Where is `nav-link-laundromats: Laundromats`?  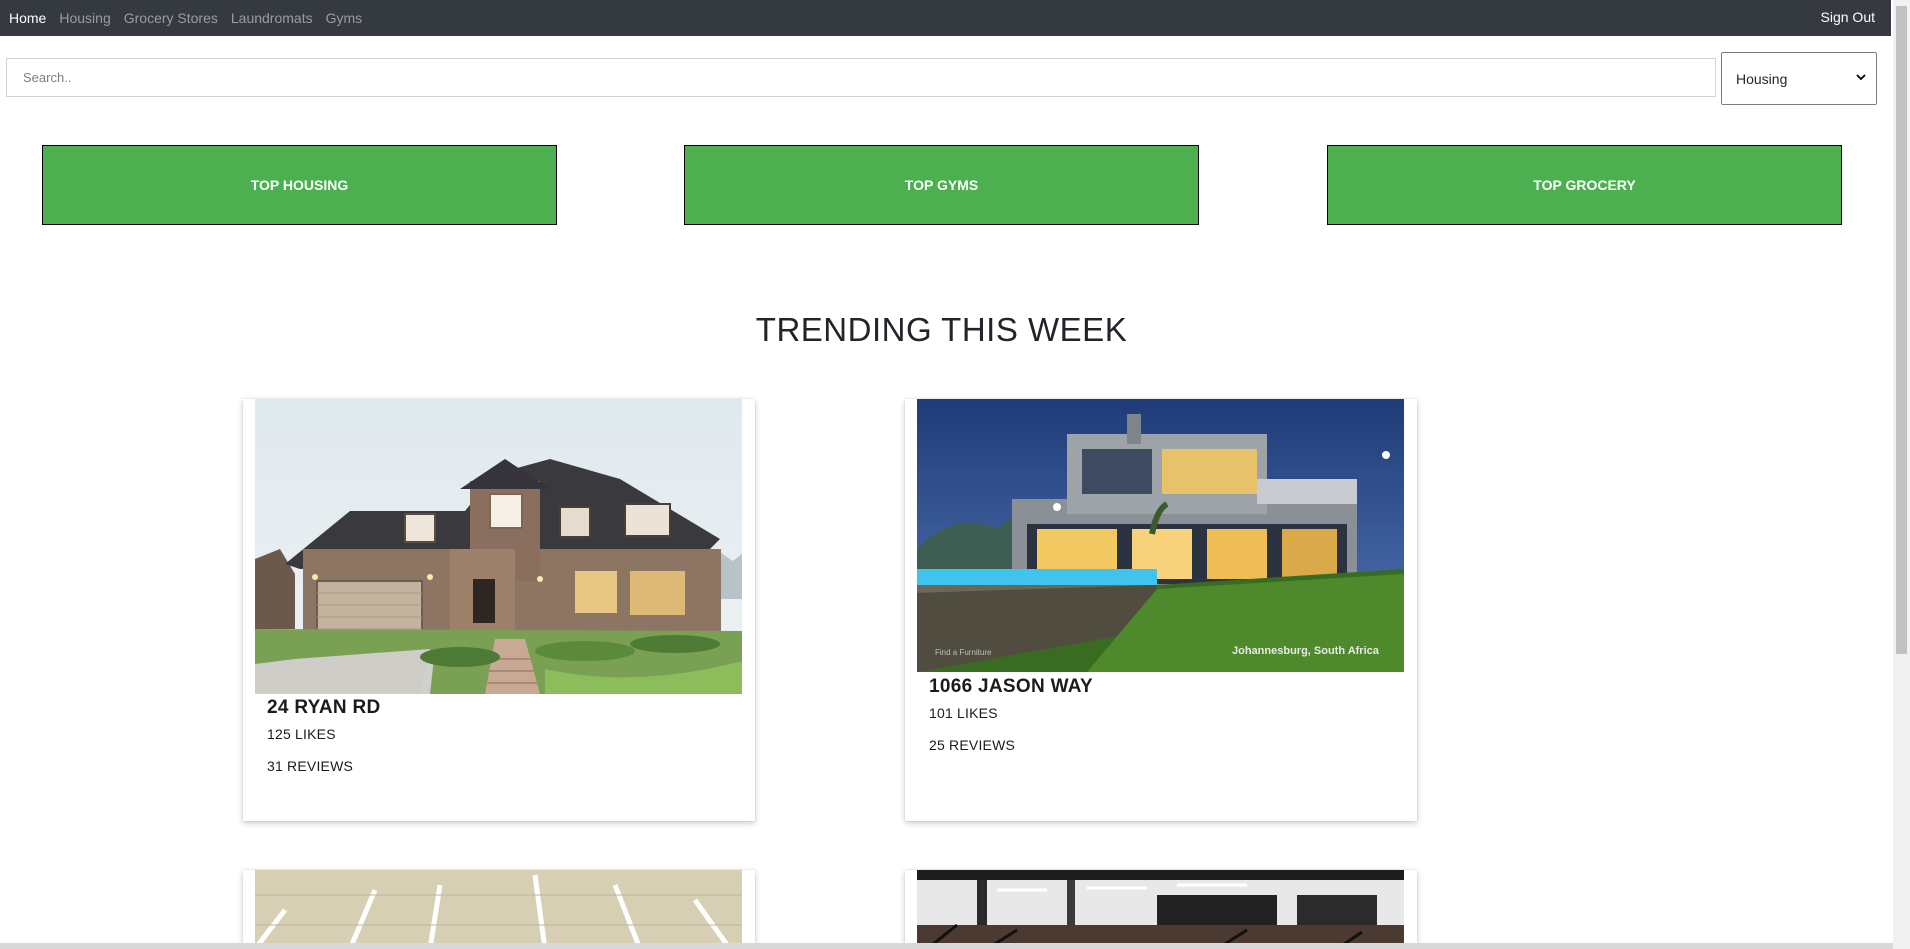
nav-link-laundromats: Laundromats is located at coordinates (272, 18).